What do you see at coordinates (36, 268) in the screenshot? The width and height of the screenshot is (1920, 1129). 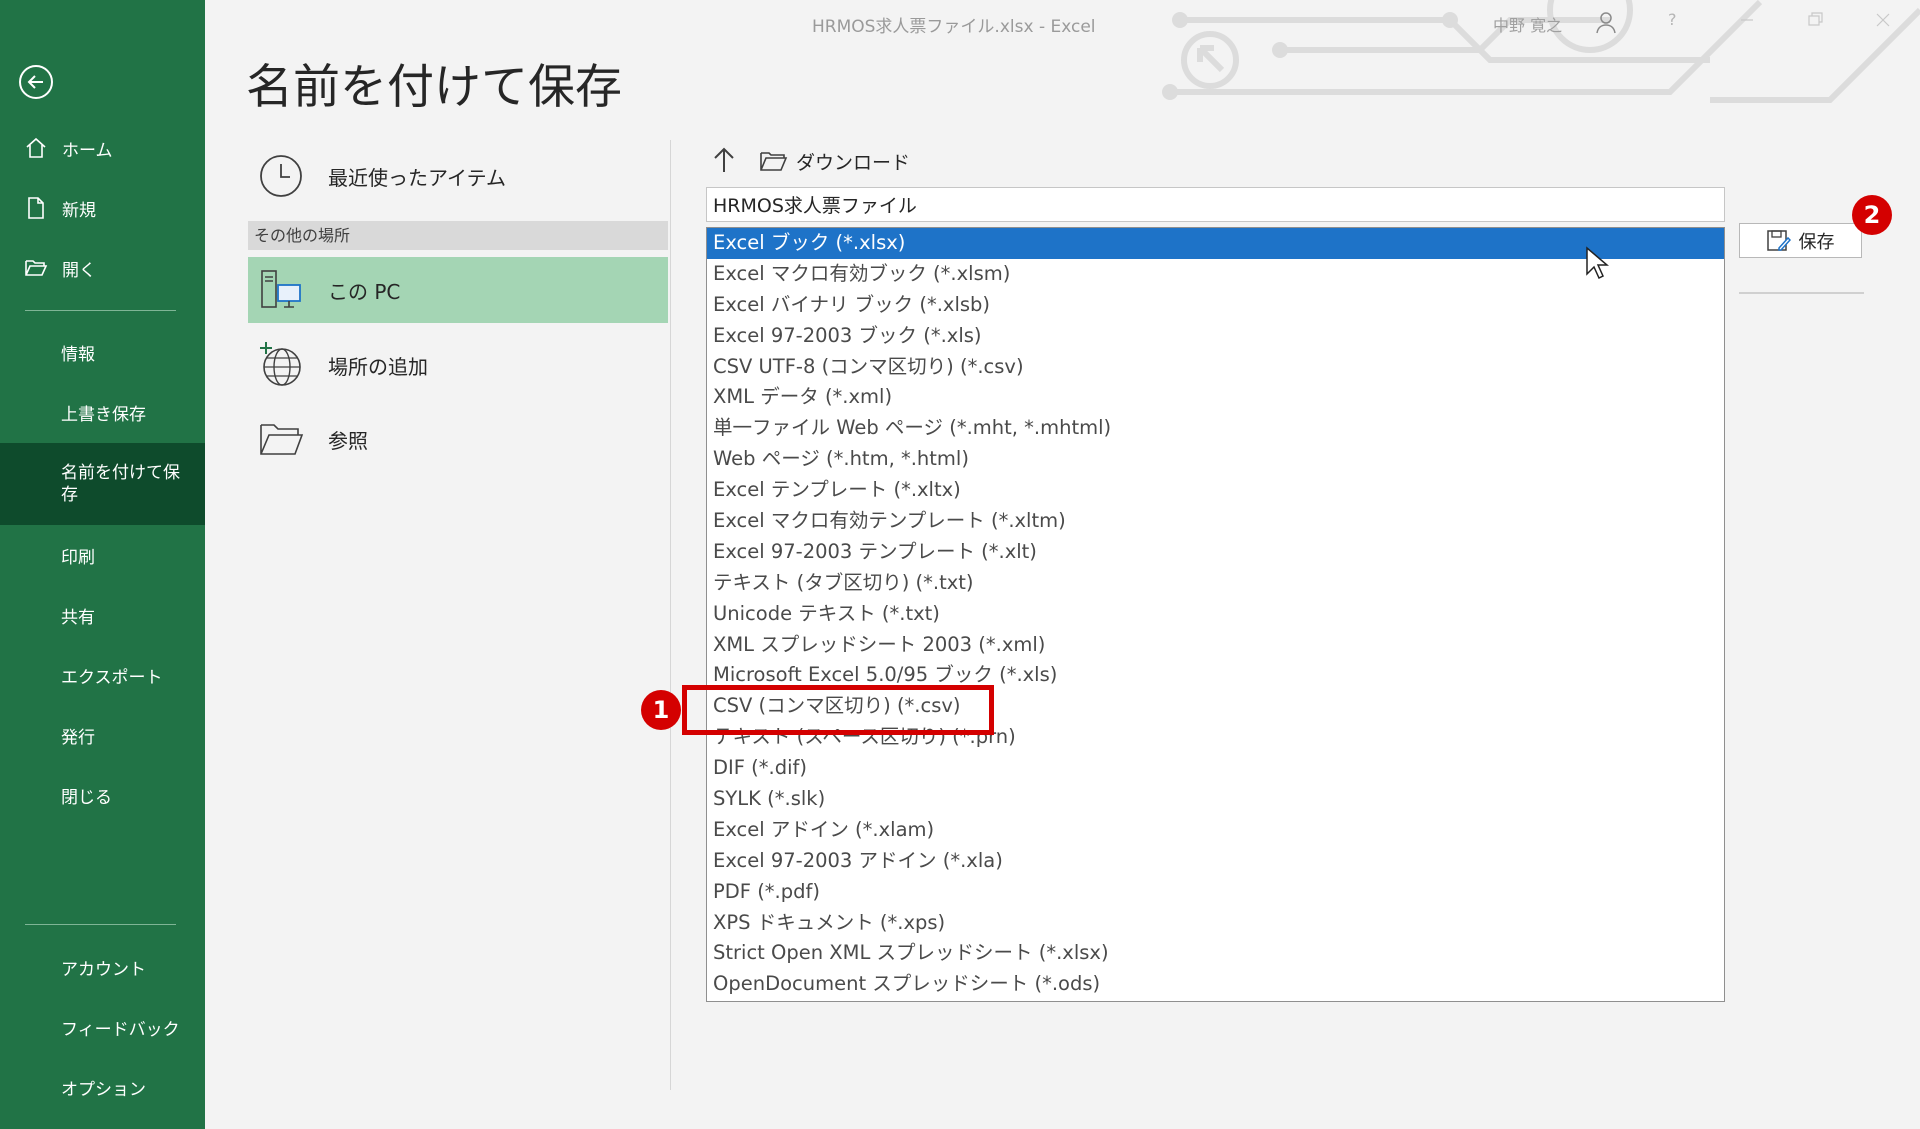 I see `open-folder-icon` at bounding box center [36, 268].